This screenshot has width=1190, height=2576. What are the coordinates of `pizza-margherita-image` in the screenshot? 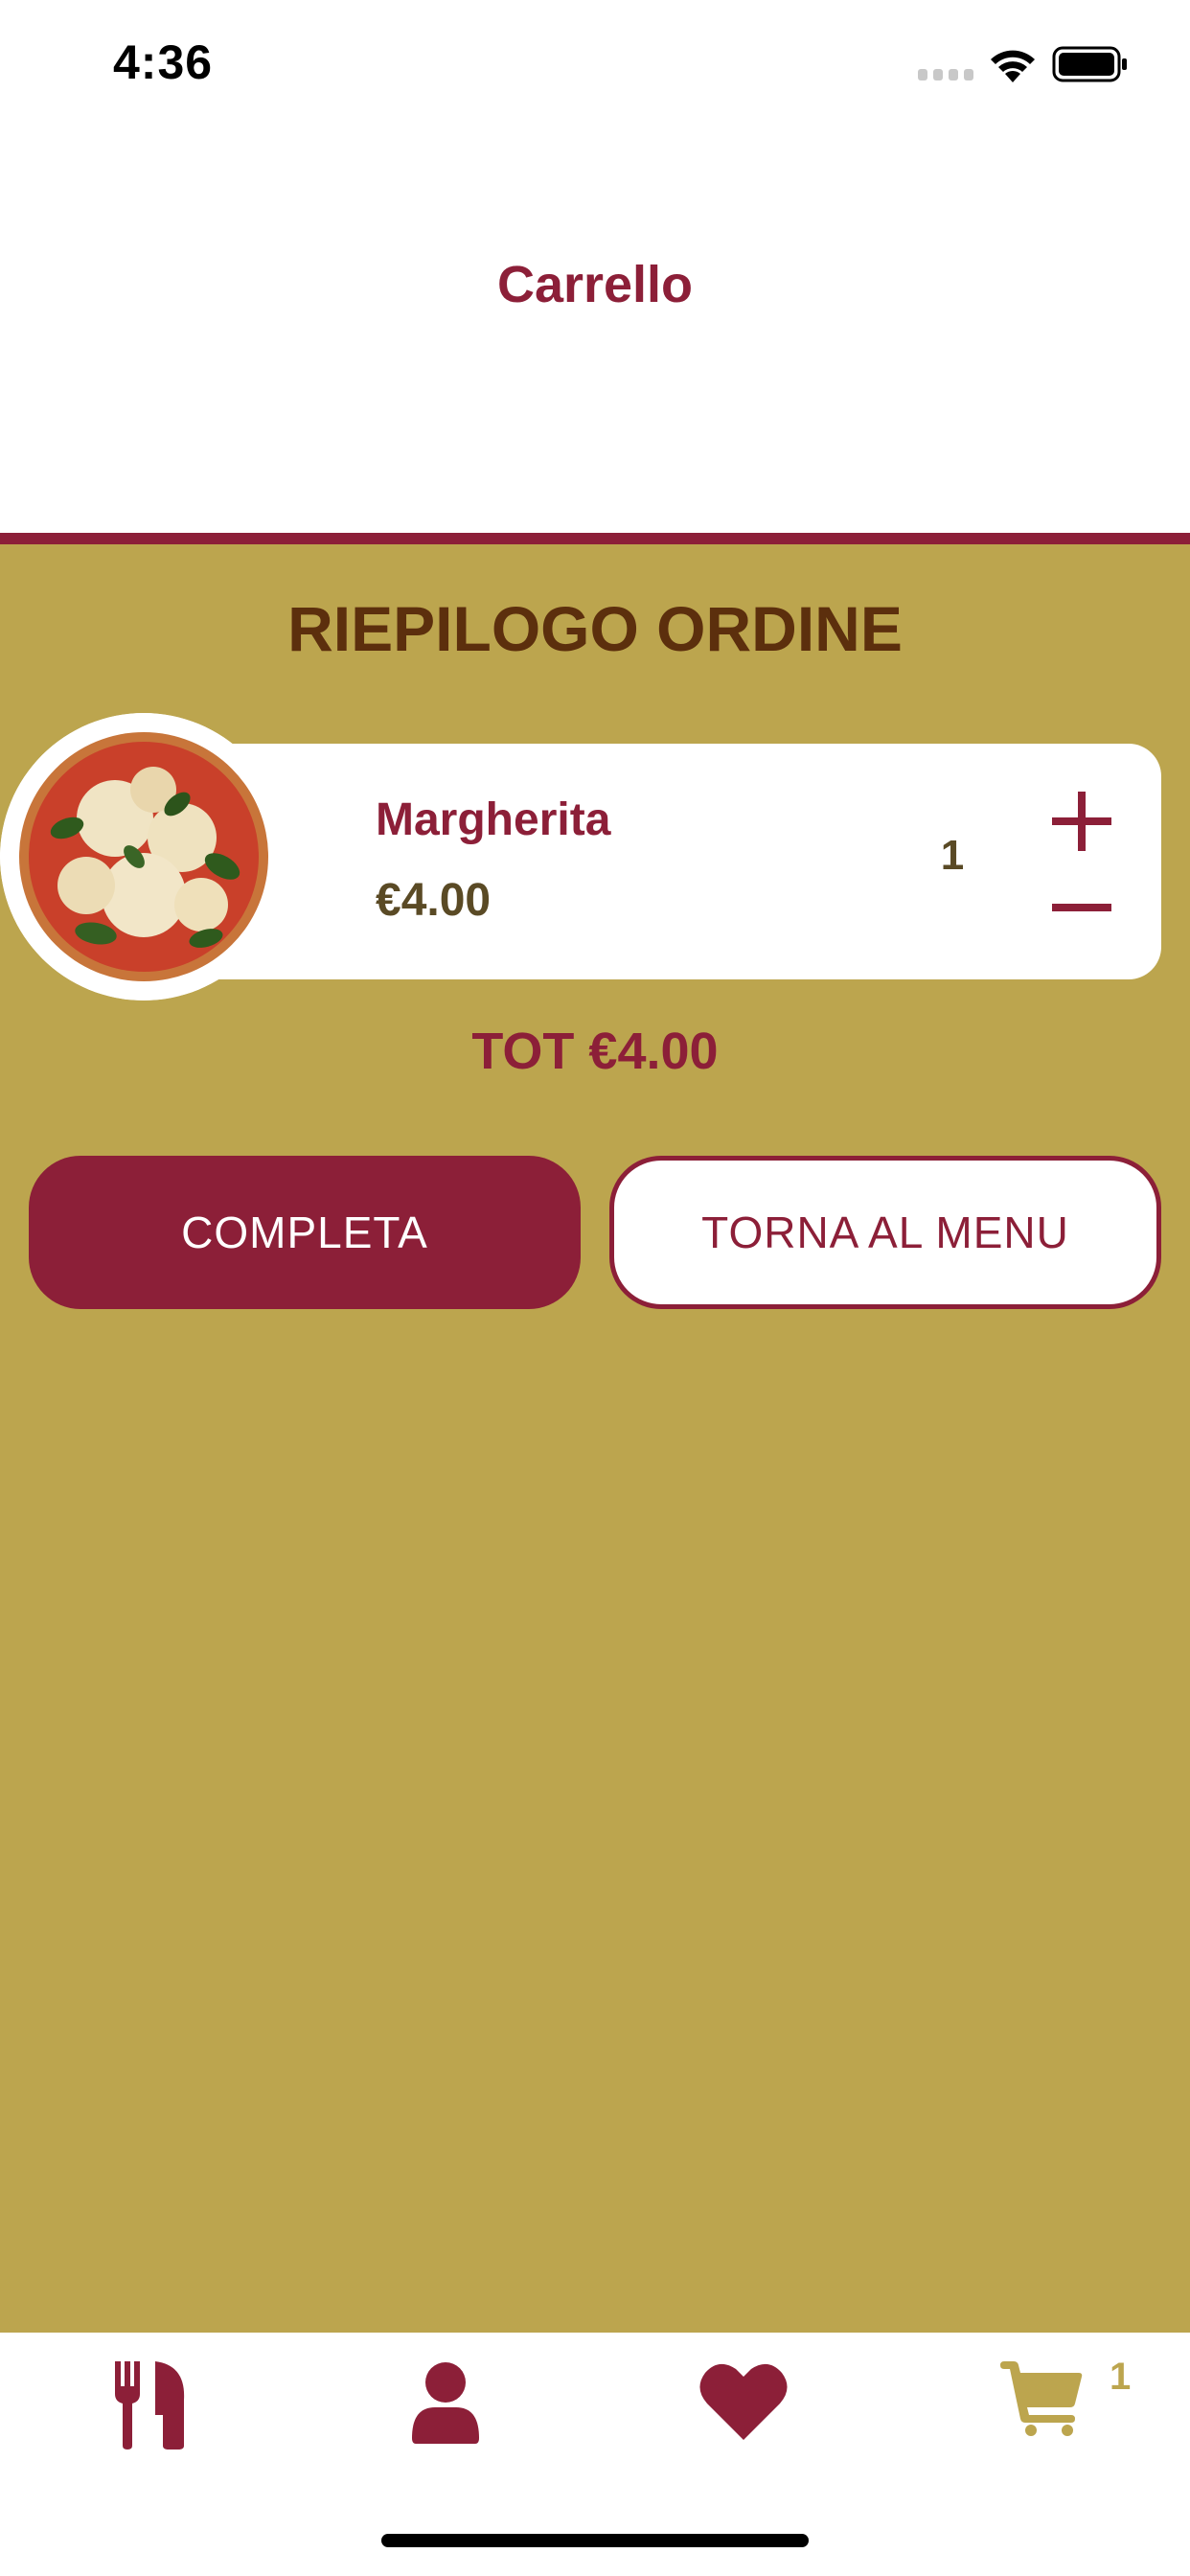 It's located at (144, 856).